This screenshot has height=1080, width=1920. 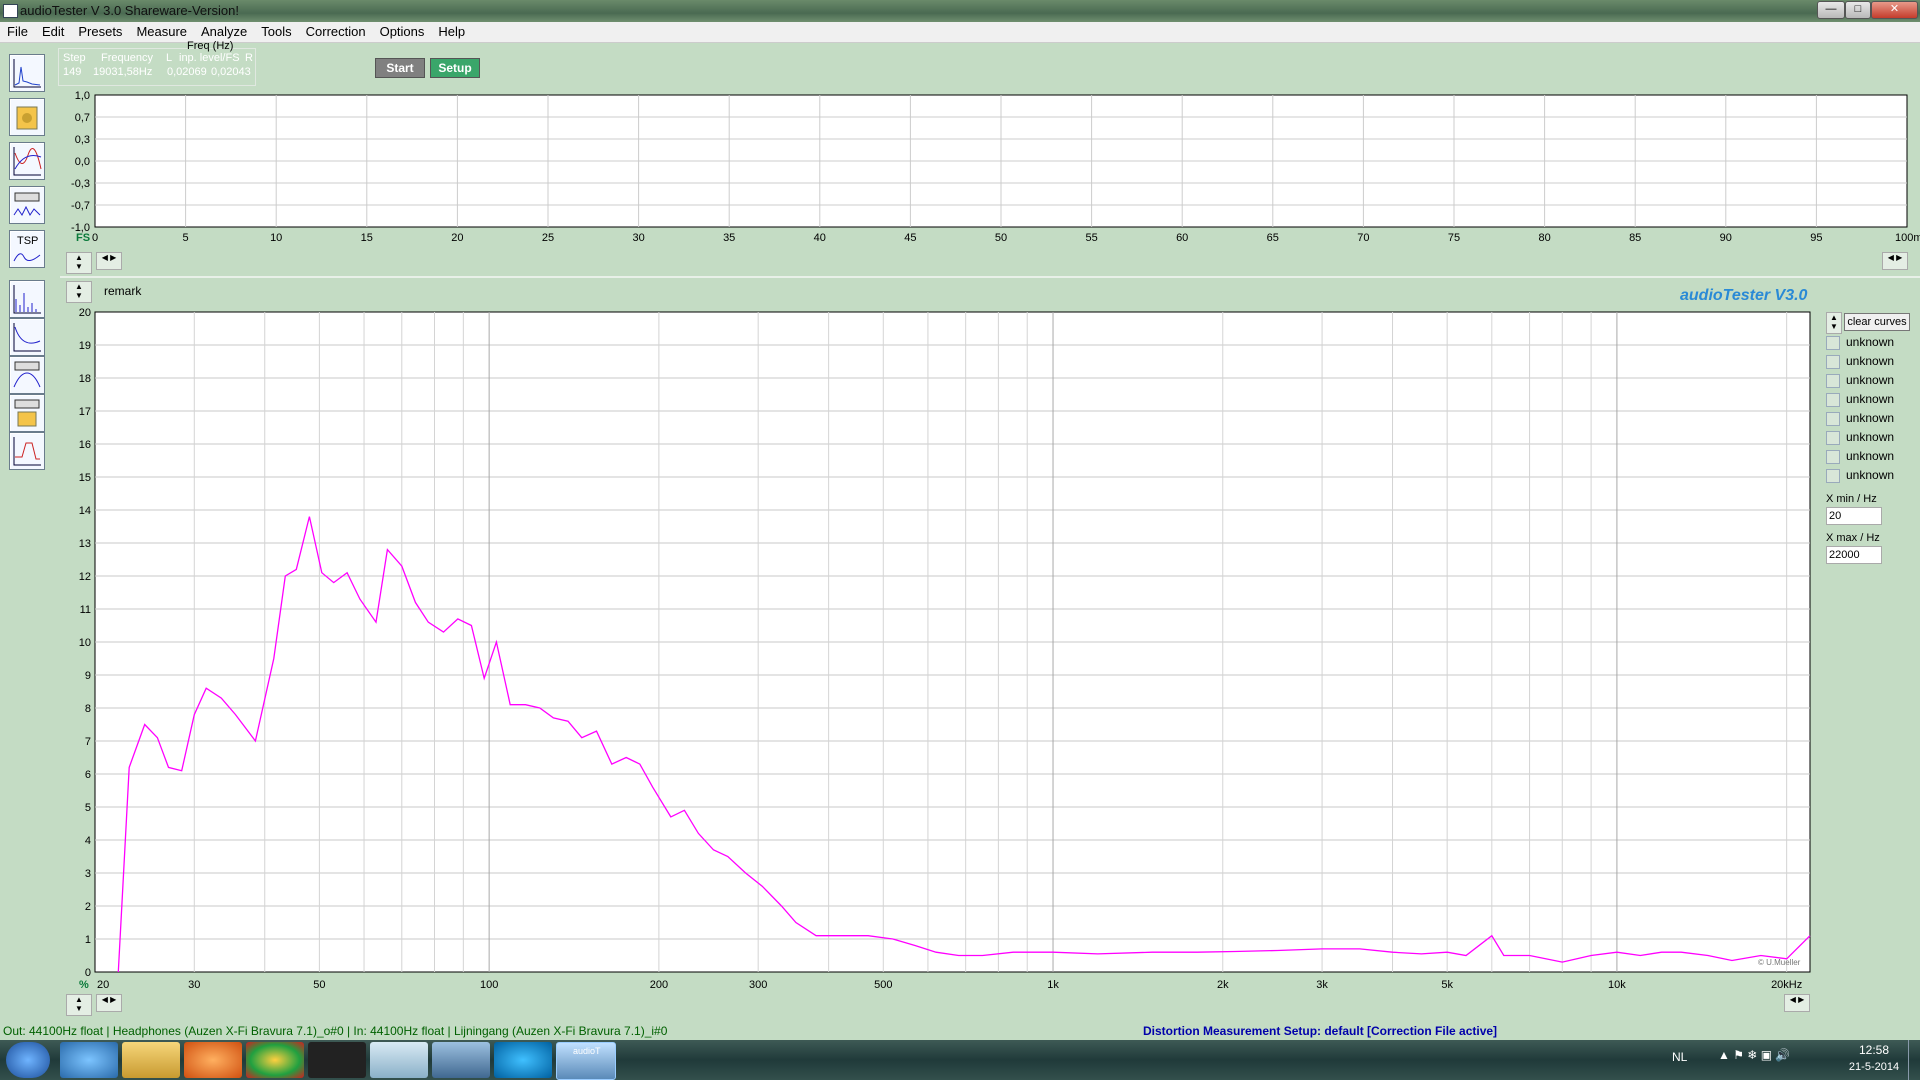 I want to click on distortion-x-zoom-spinner: ▲ ▼, so click(x=79, y=1005).